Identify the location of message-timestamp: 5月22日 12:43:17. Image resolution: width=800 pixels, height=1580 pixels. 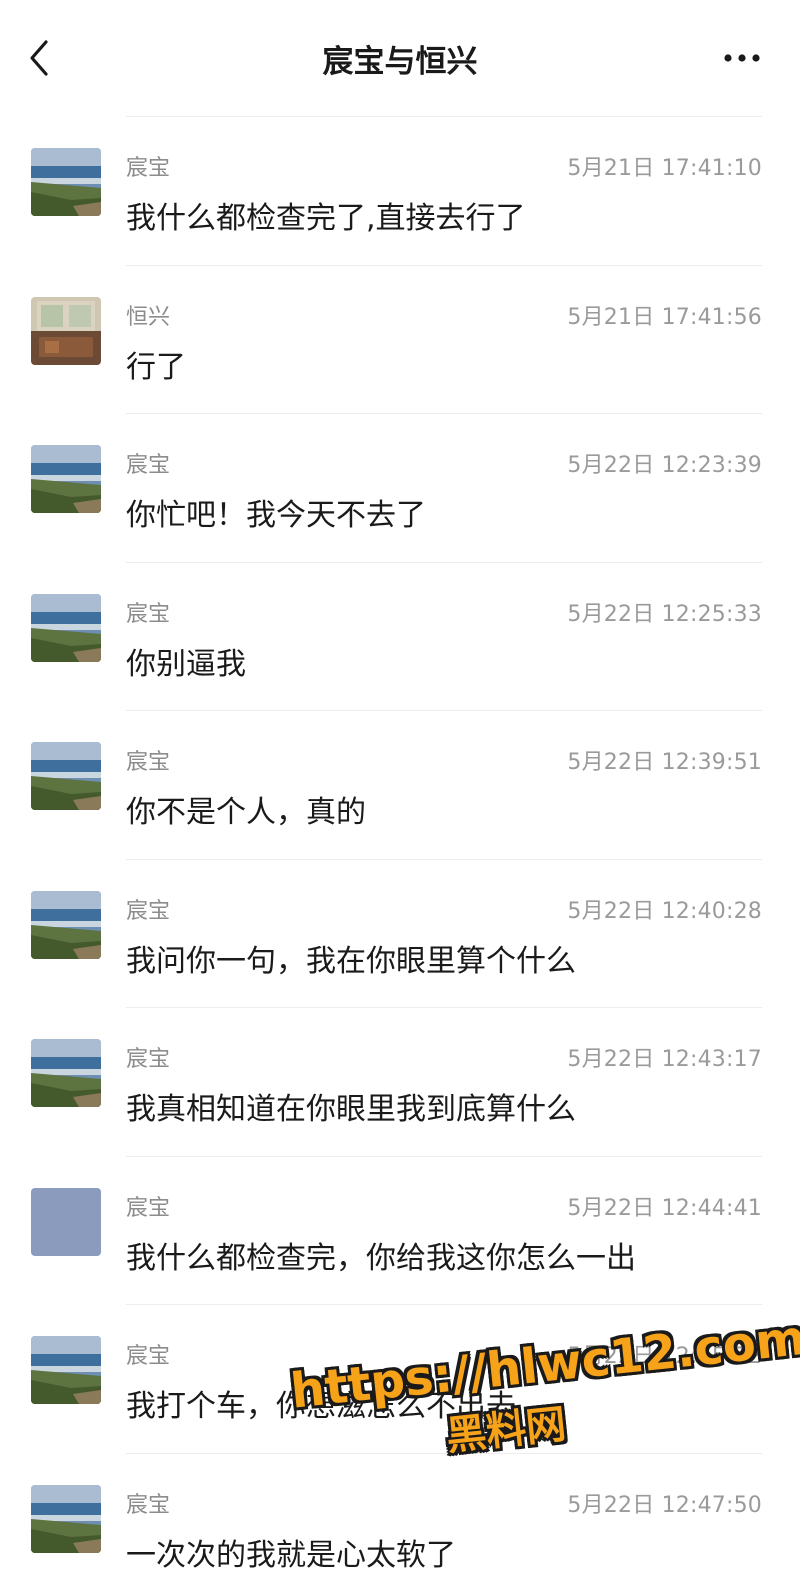
(664, 1059).